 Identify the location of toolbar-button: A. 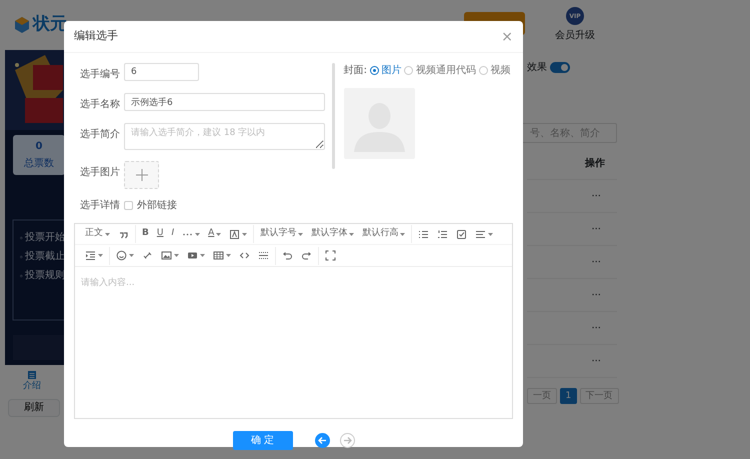
(215, 234).